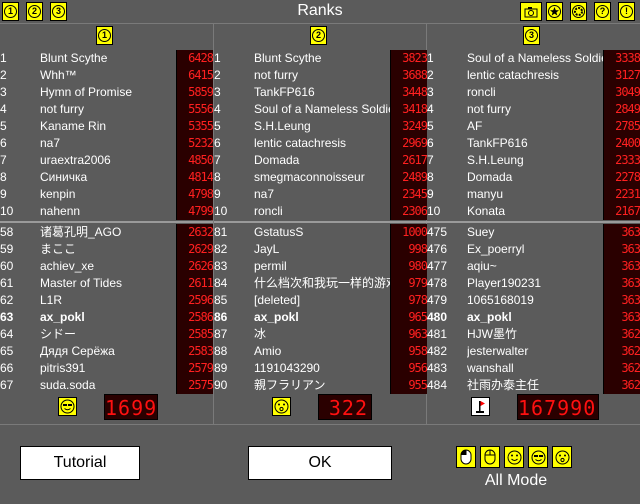 The width and height of the screenshot is (640, 504). I want to click on column-footer: 167990, so click(533, 408).